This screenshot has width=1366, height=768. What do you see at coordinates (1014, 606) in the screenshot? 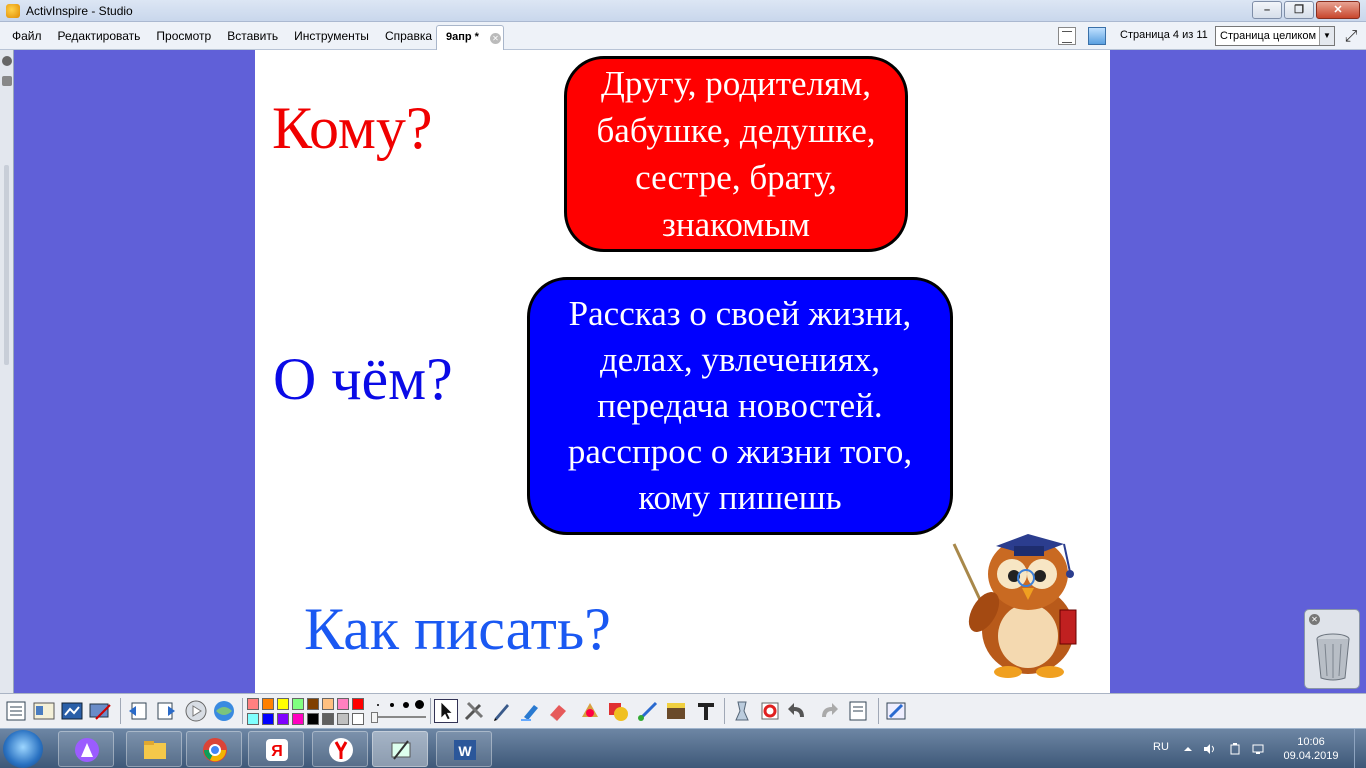
I see `owl-teacher-image` at bounding box center [1014, 606].